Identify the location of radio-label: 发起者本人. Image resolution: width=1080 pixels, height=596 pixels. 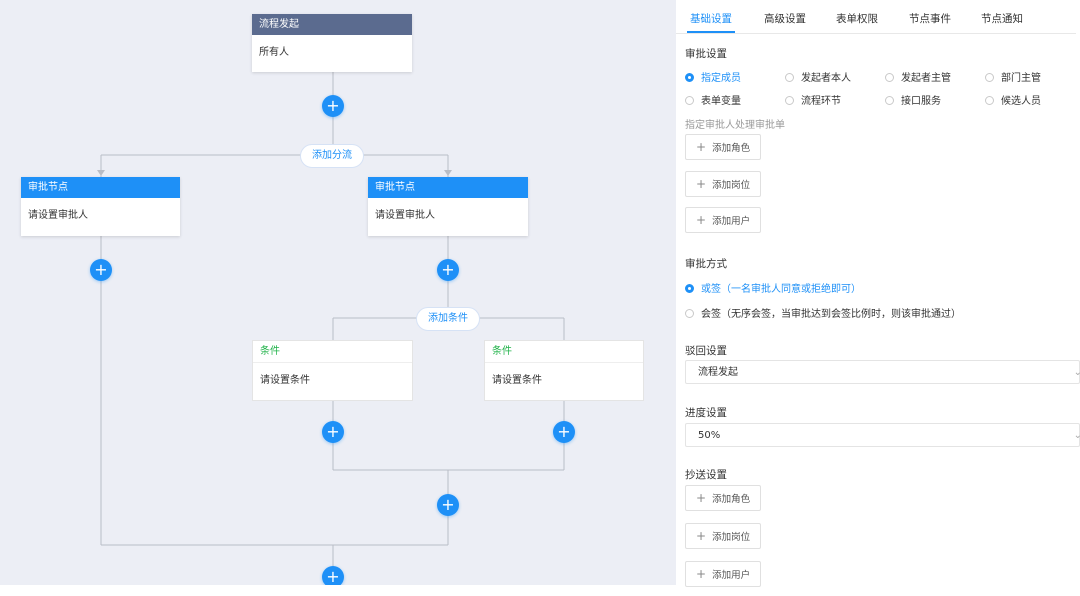
(826, 78).